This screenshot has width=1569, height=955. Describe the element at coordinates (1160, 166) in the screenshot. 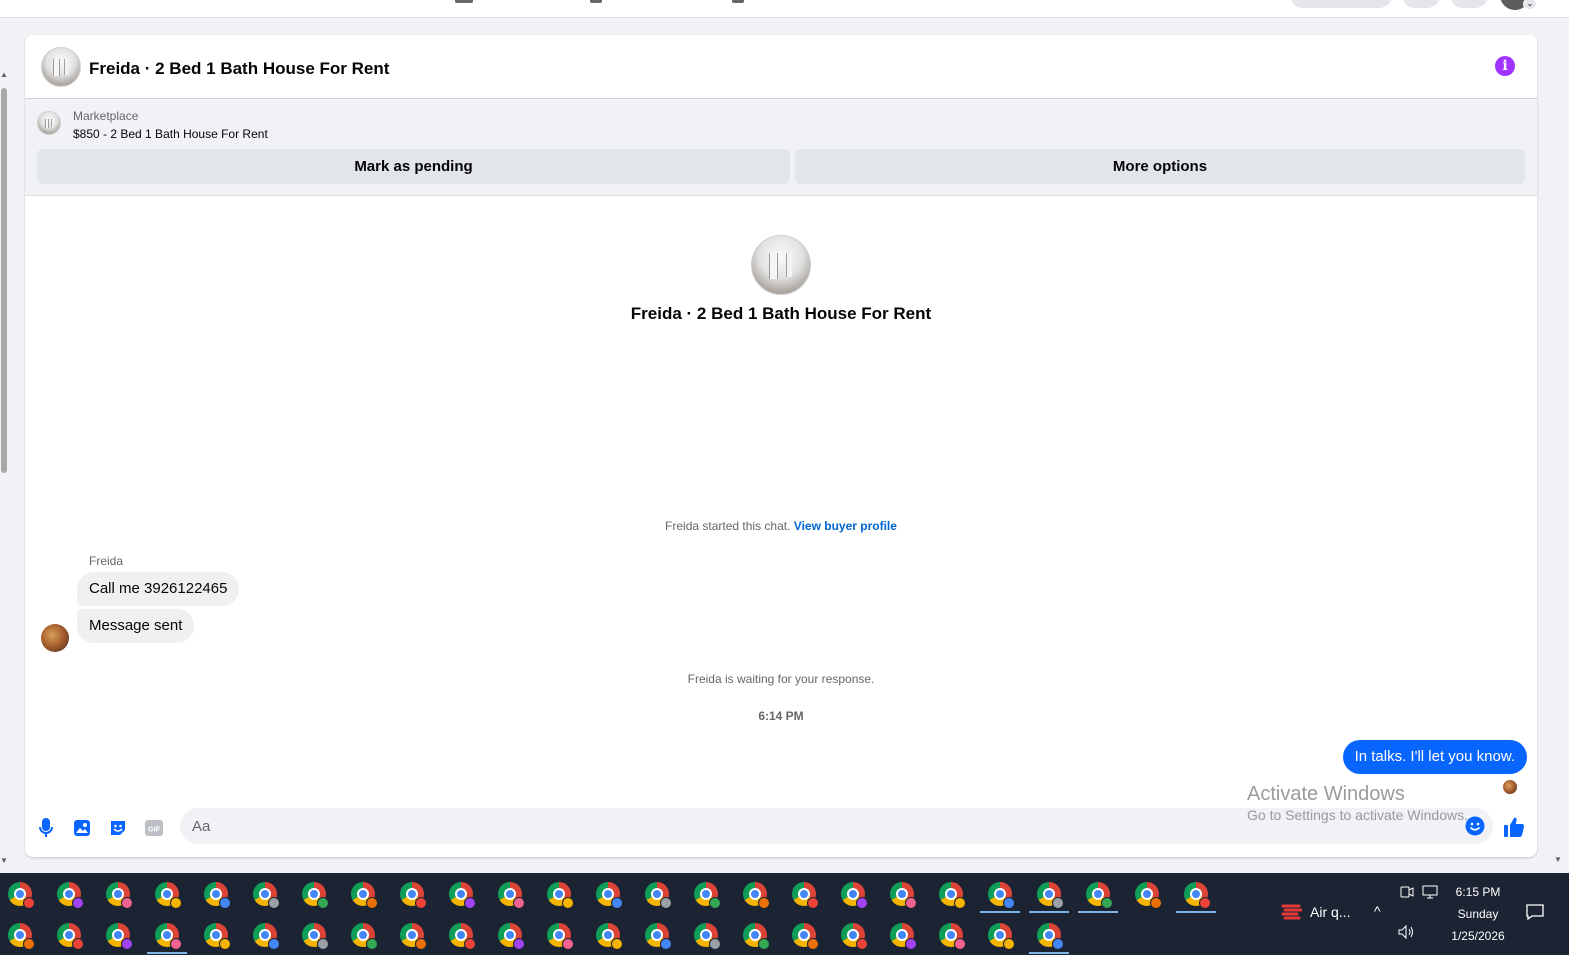

I see `more-options-button: More options` at that location.